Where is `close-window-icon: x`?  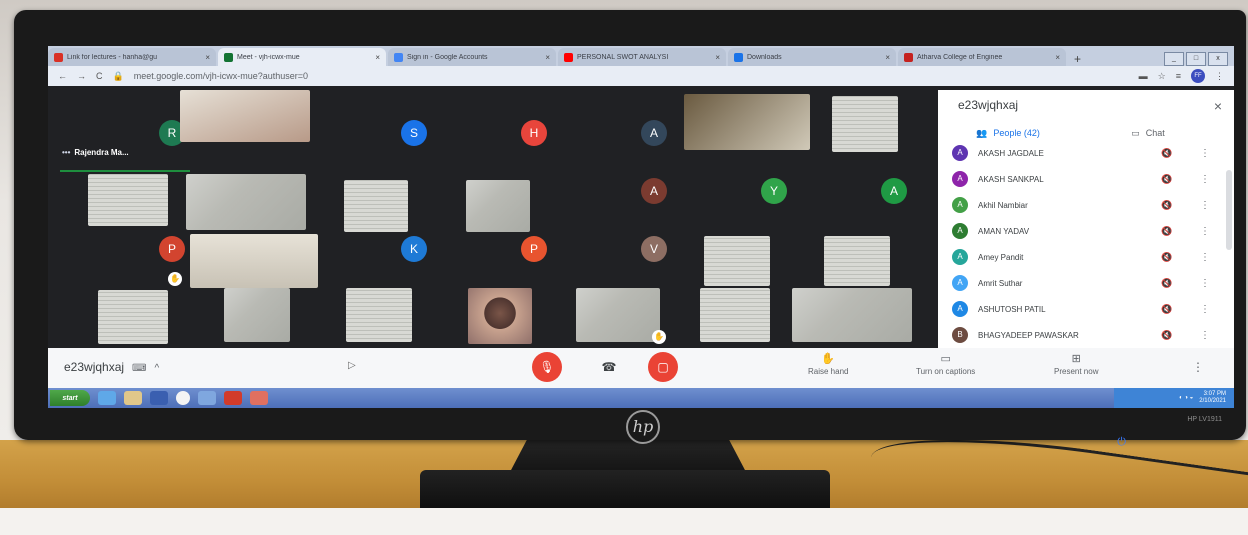 close-window-icon: x is located at coordinates (1218, 59).